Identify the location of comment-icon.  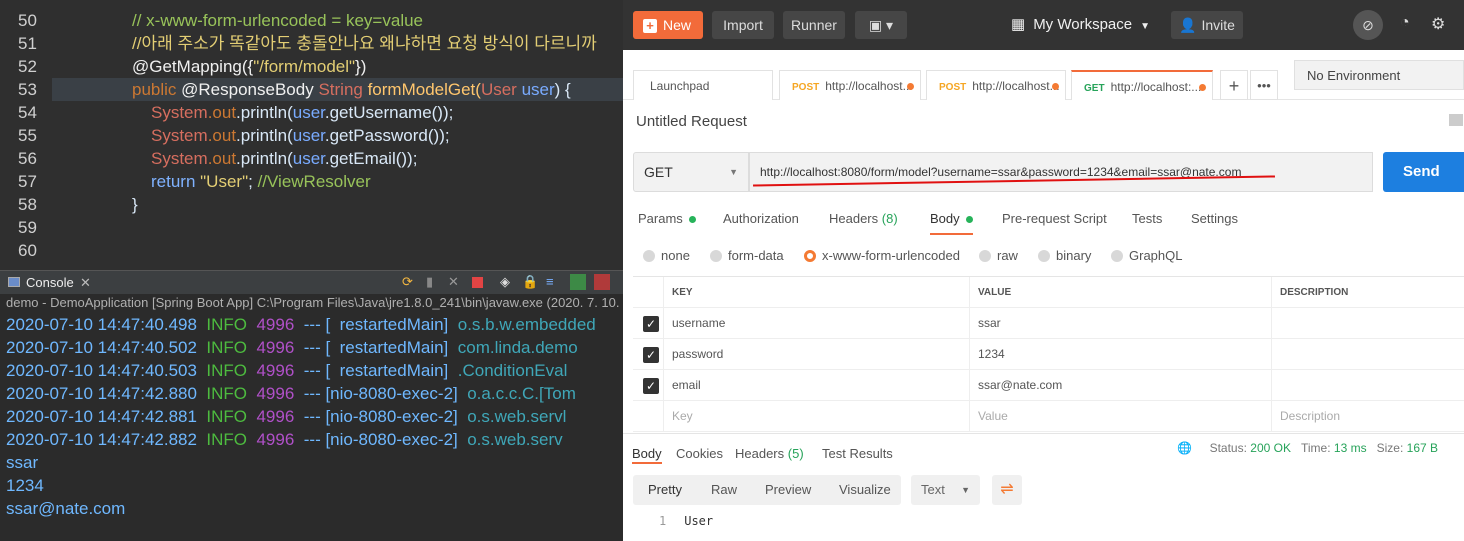
(1456, 120).